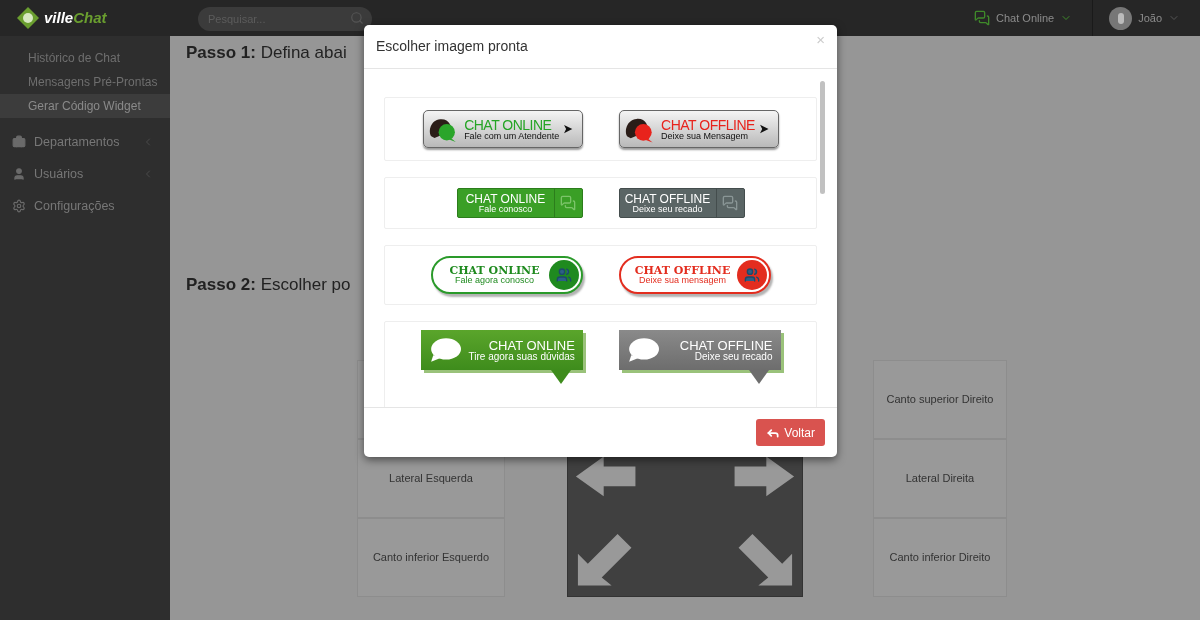  I want to click on badge-subtitle: Fale agora conosco, so click(494, 280).